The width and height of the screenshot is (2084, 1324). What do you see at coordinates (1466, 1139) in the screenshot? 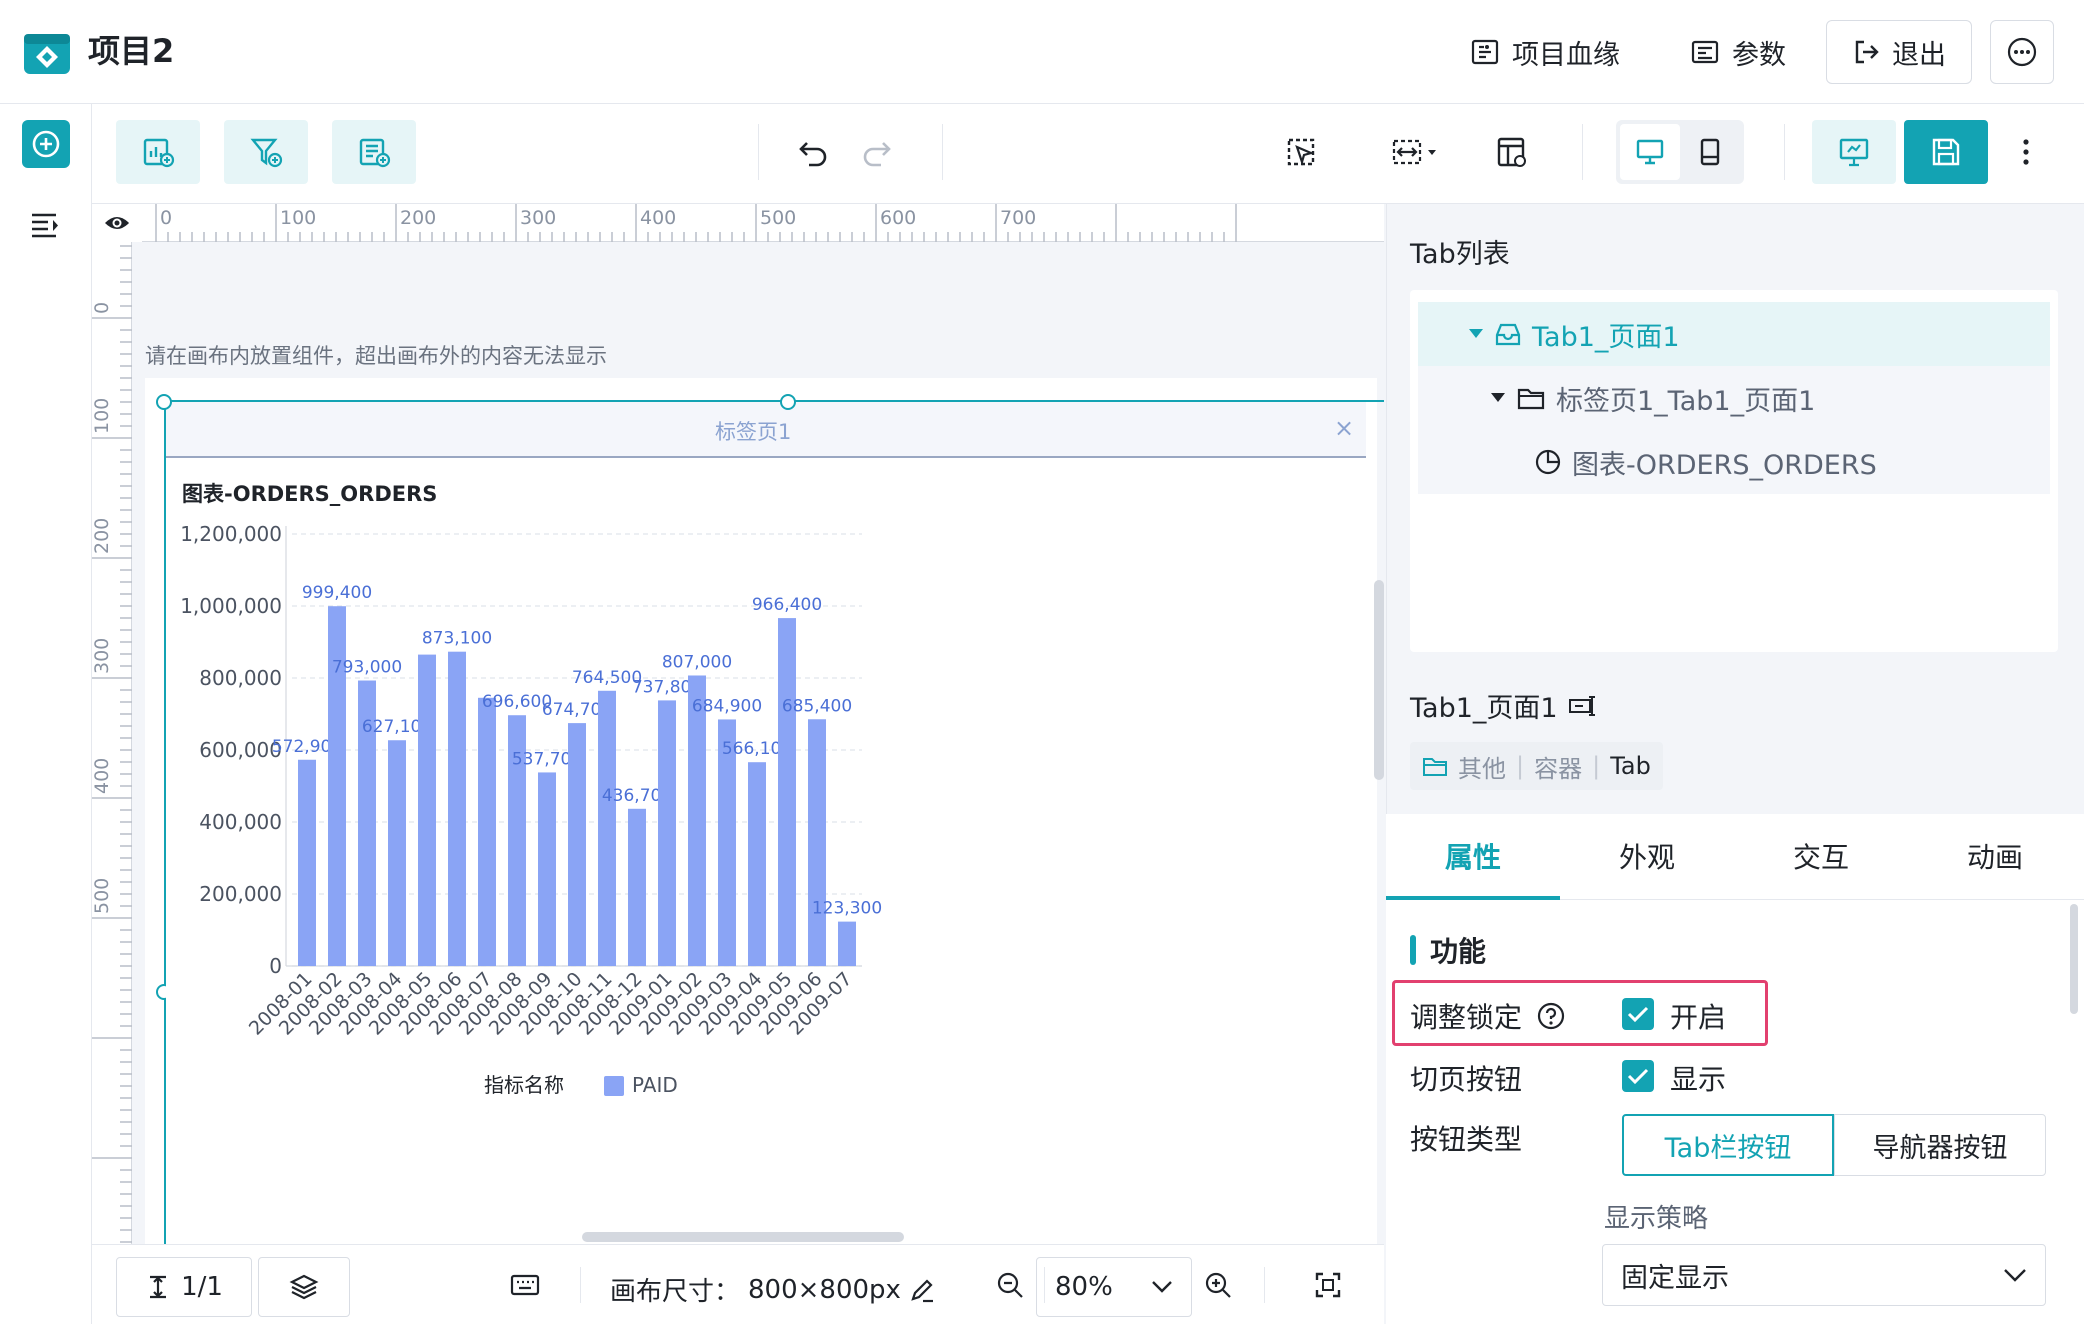
I see `button-type-label: 按钮类型` at bounding box center [1466, 1139].